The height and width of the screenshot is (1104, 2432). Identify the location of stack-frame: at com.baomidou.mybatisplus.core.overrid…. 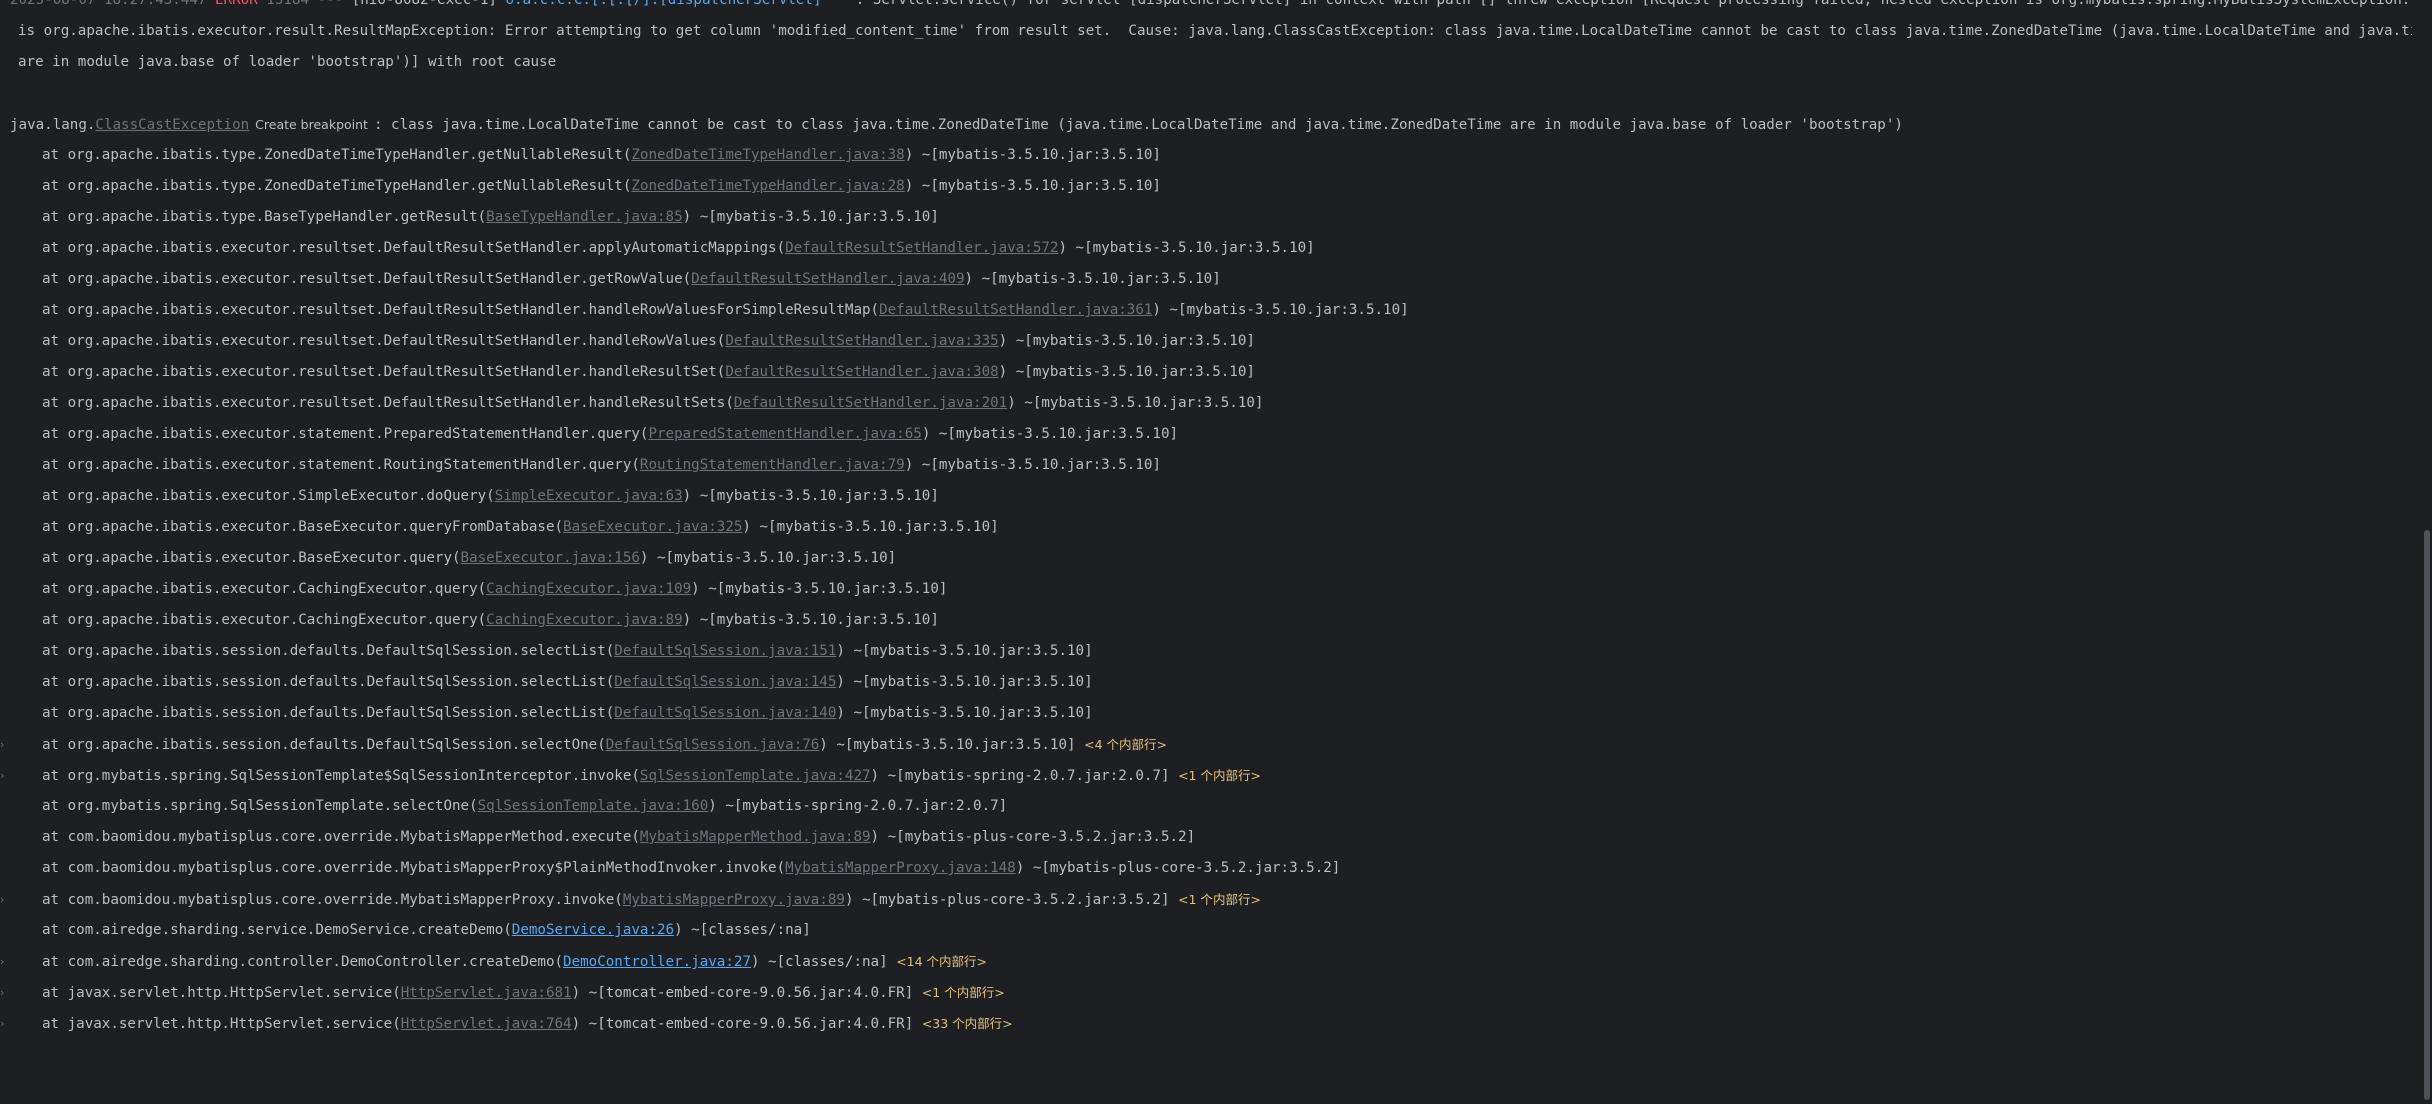
(1206, 837).